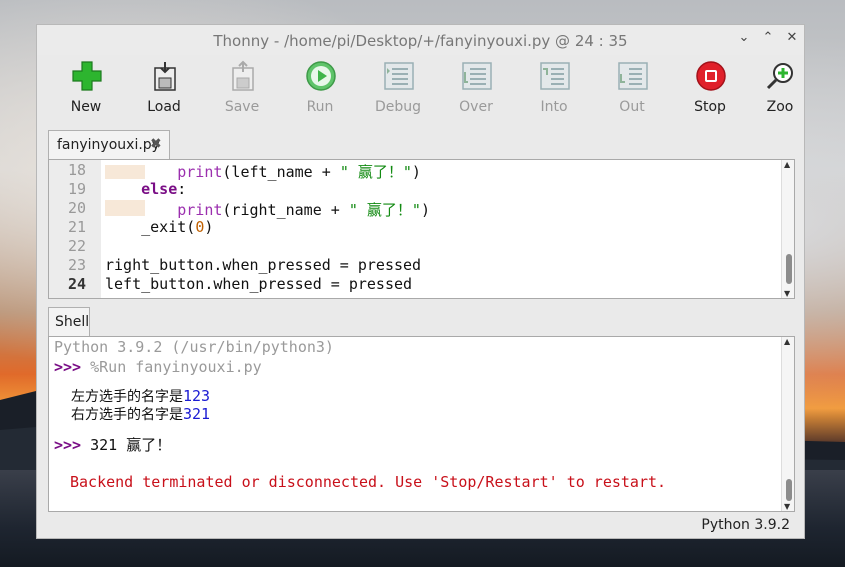  What do you see at coordinates (242, 107) in the screenshot?
I see `save-label: Save` at bounding box center [242, 107].